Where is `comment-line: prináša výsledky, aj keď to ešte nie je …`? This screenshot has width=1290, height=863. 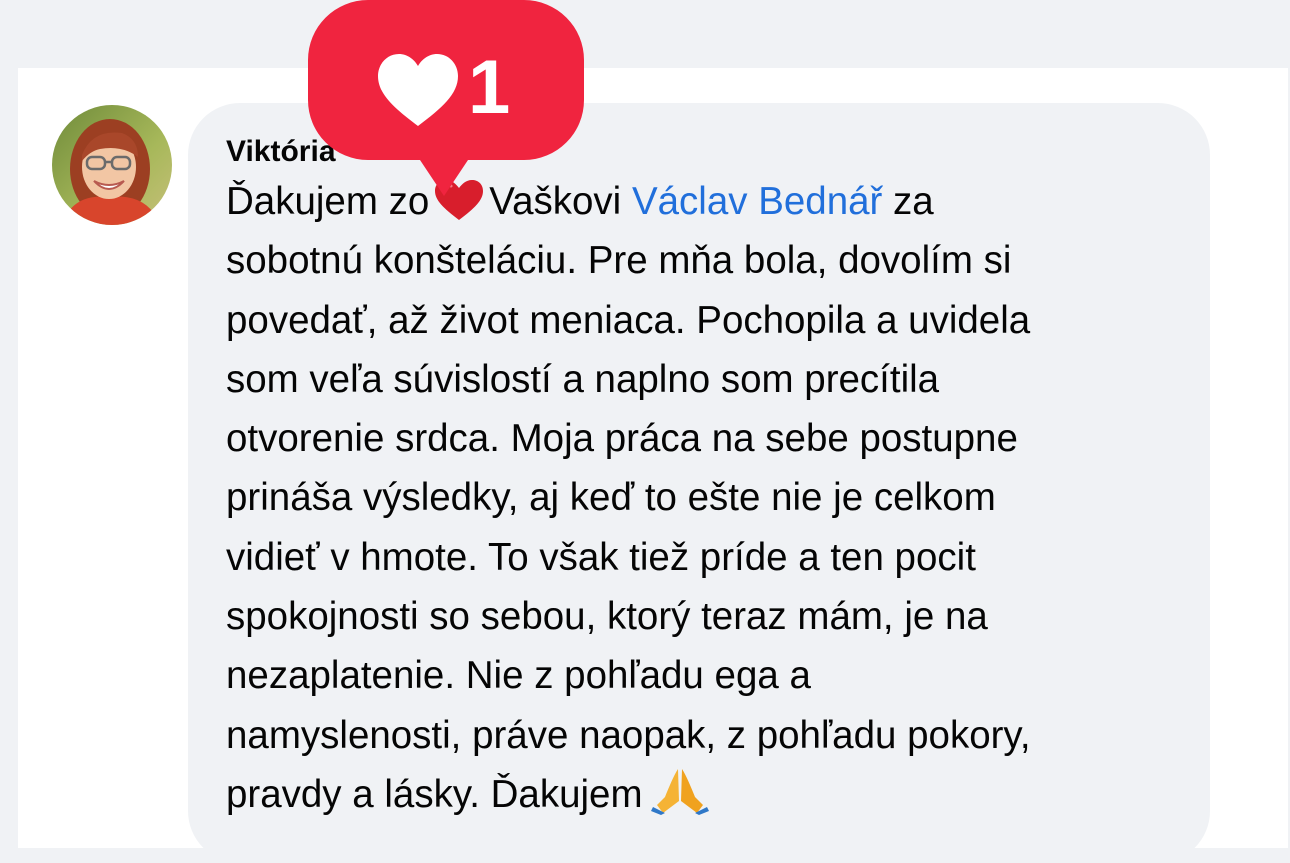
comment-line: prináša výsledky, aj keď to ešte nie je … is located at coordinates (611, 498).